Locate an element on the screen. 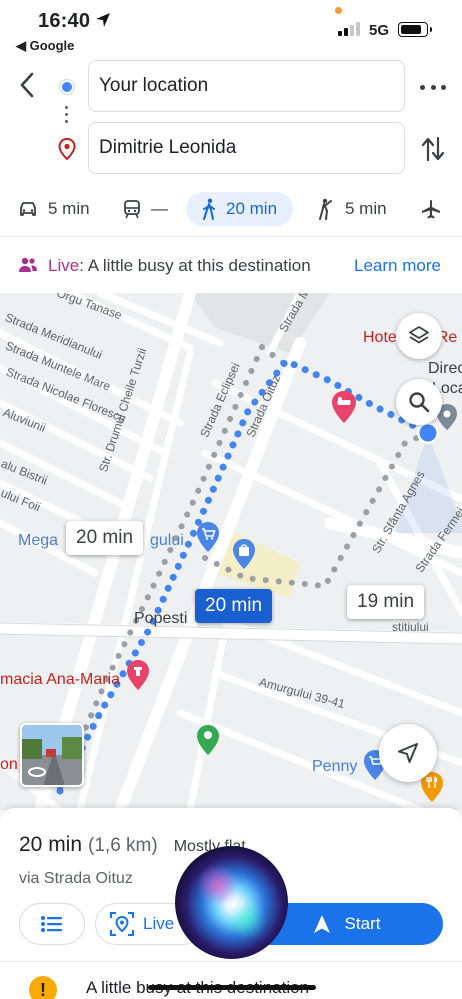 The height and width of the screenshot is (999, 462). street-view-thumbnail is located at coordinates (52, 755).